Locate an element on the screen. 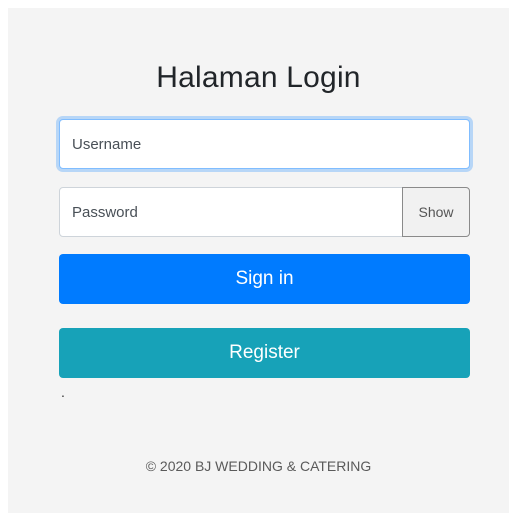 Image resolution: width=512 pixels, height=525 pixels. show-password-button: Show is located at coordinates (436, 212).